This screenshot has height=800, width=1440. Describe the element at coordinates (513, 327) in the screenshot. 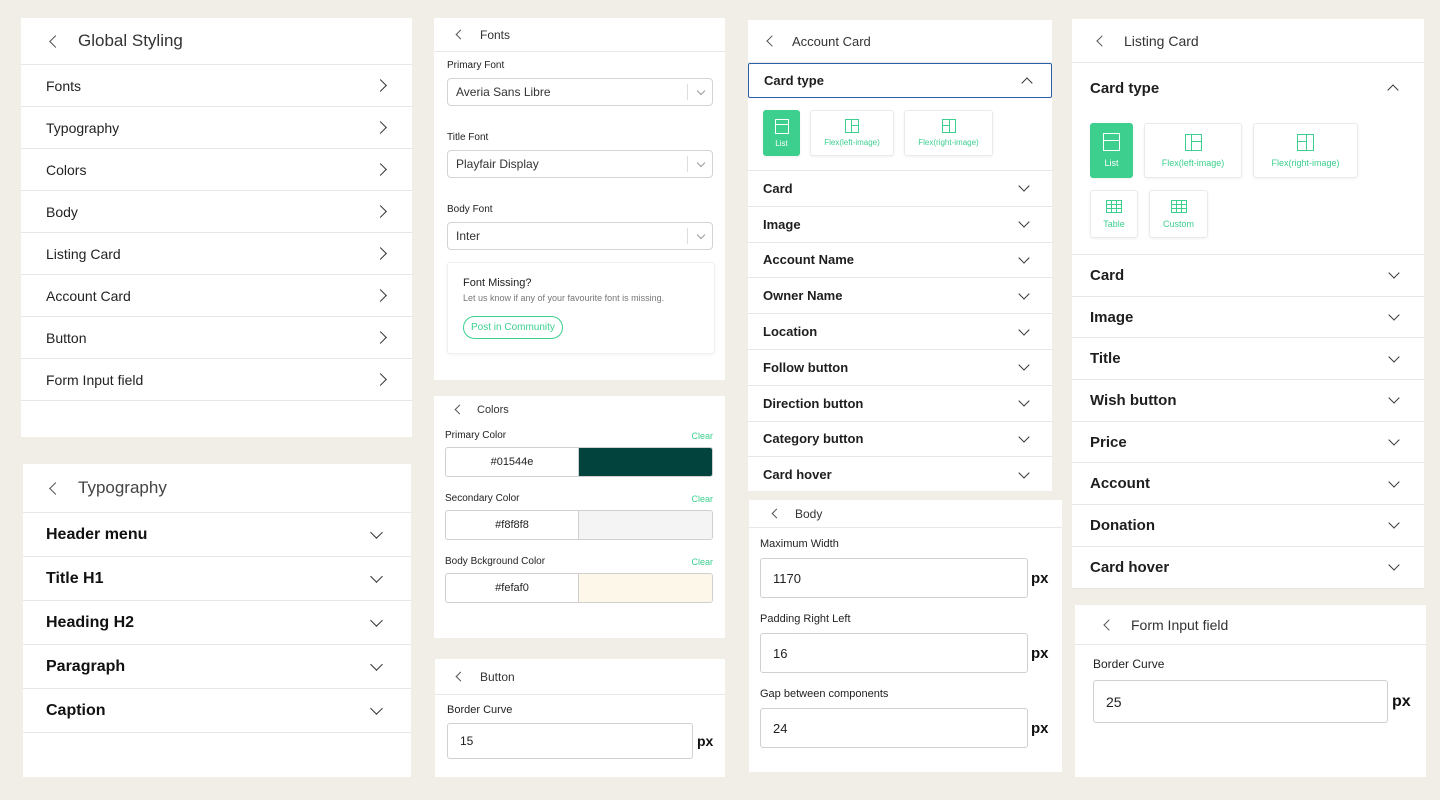

I see `post-in-community-button: Post in Community` at that location.